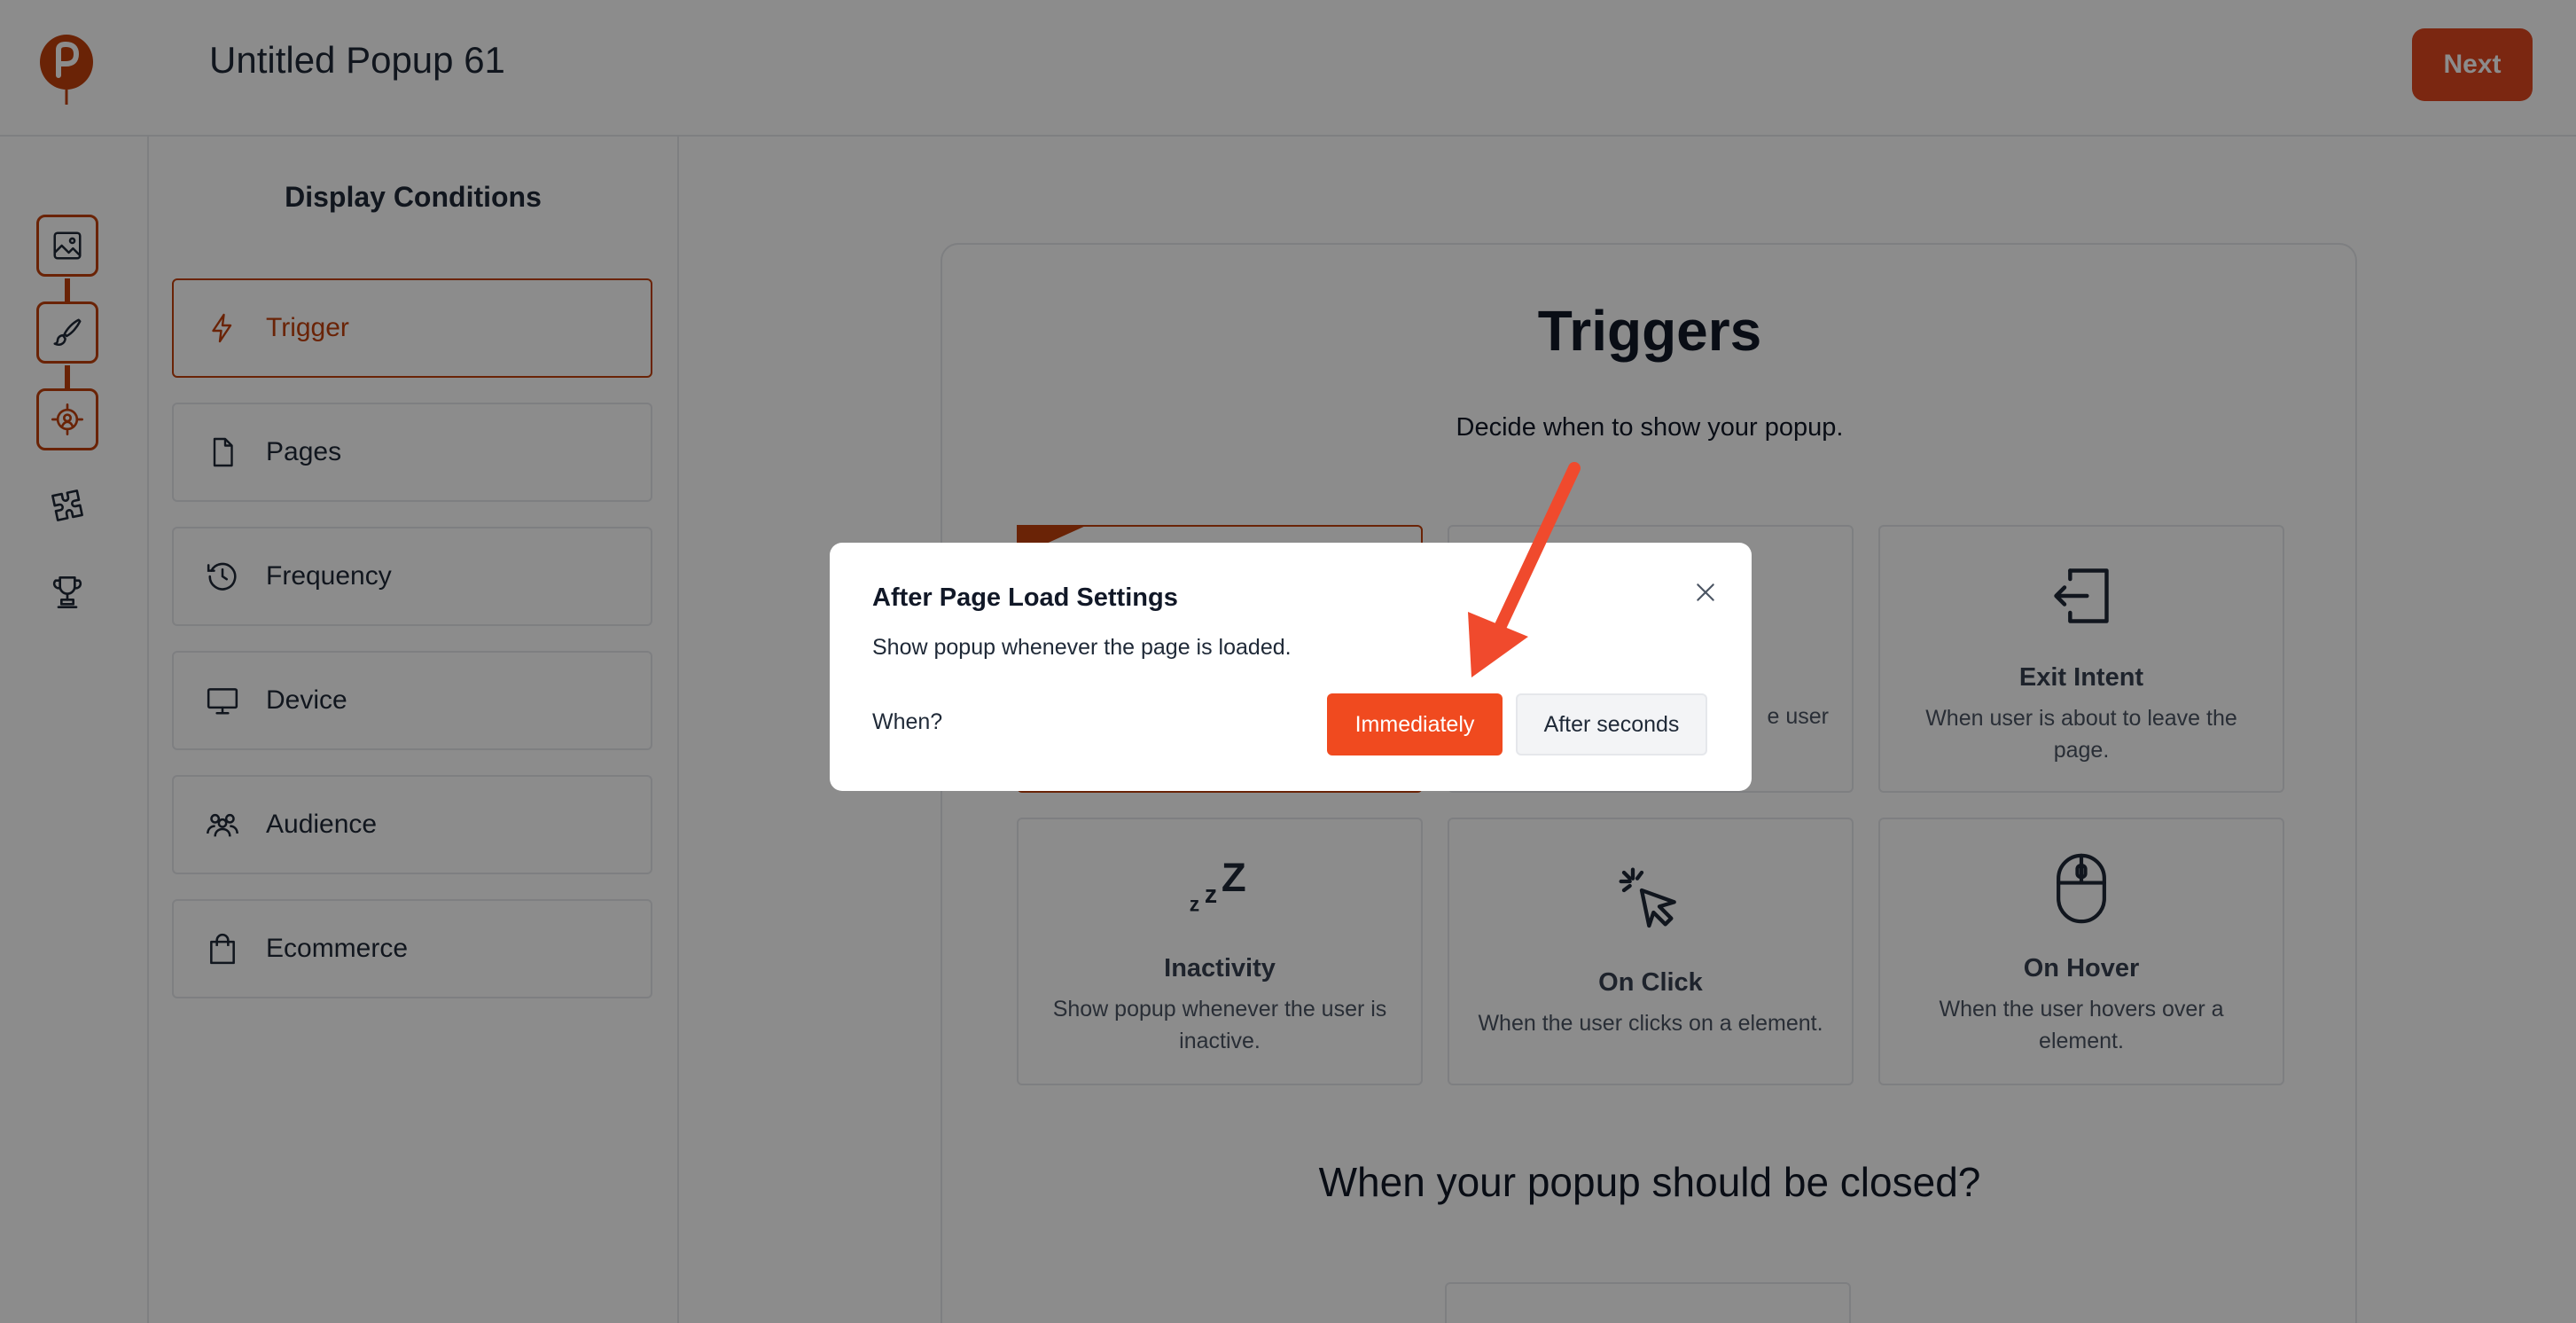 The width and height of the screenshot is (2576, 1323). Describe the element at coordinates (1705, 592) in the screenshot. I see `close-icon` at that location.